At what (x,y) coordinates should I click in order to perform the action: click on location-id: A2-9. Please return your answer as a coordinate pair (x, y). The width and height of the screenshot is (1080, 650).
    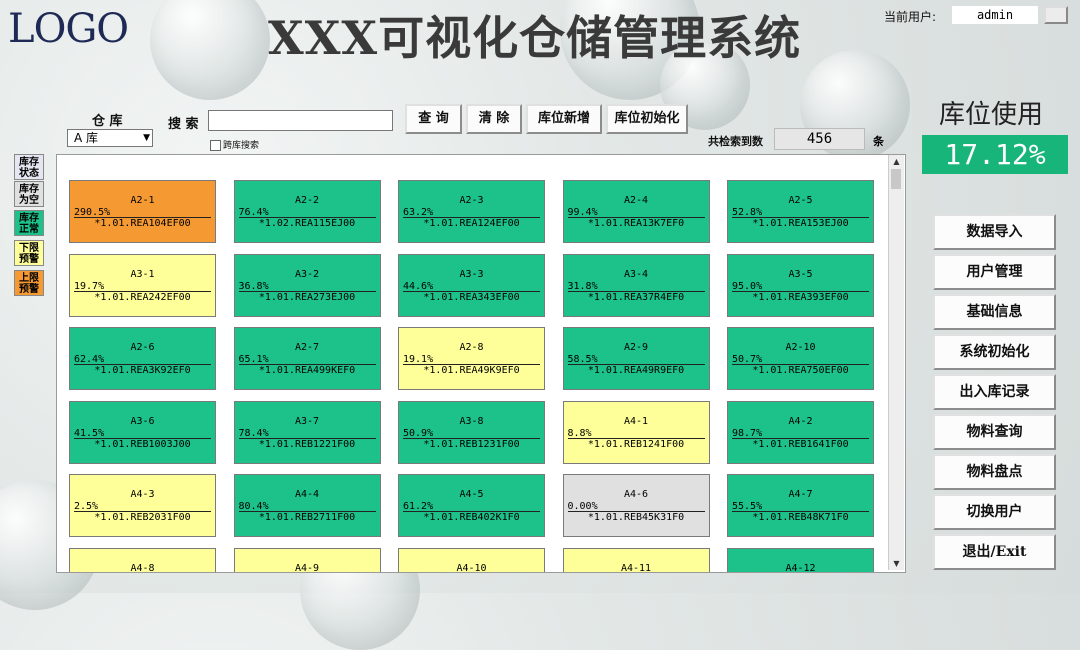
    Looking at the image, I should click on (636, 347).